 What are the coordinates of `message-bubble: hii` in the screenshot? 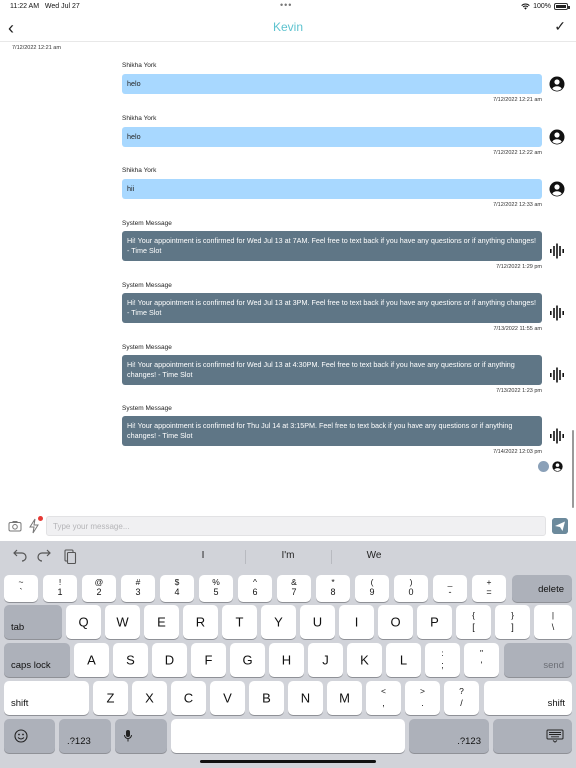 It's located at (332, 189).